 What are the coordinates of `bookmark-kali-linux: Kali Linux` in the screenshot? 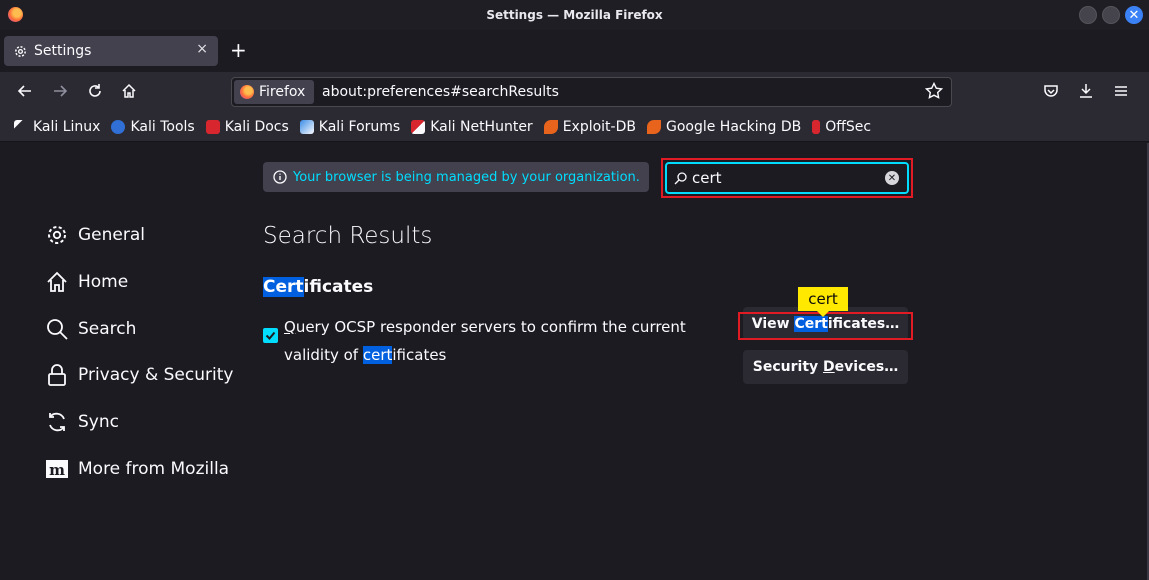 It's located at (57, 127).